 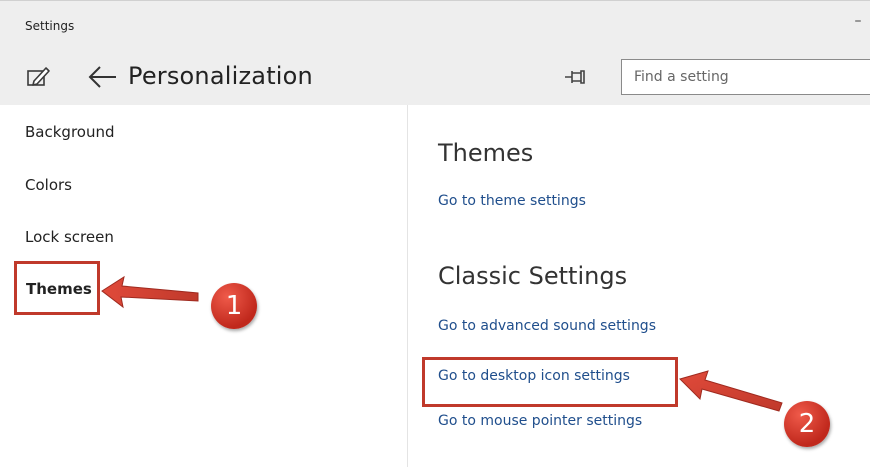 What do you see at coordinates (234, 306) in the screenshot?
I see `step-badge-1: 1` at bounding box center [234, 306].